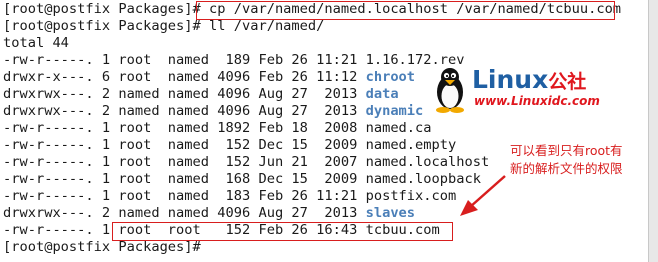 This screenshot has height=262, width=658. Describe the element at coordinates (483, 195) in the screenshot. I see `arrow-icon` at that location.